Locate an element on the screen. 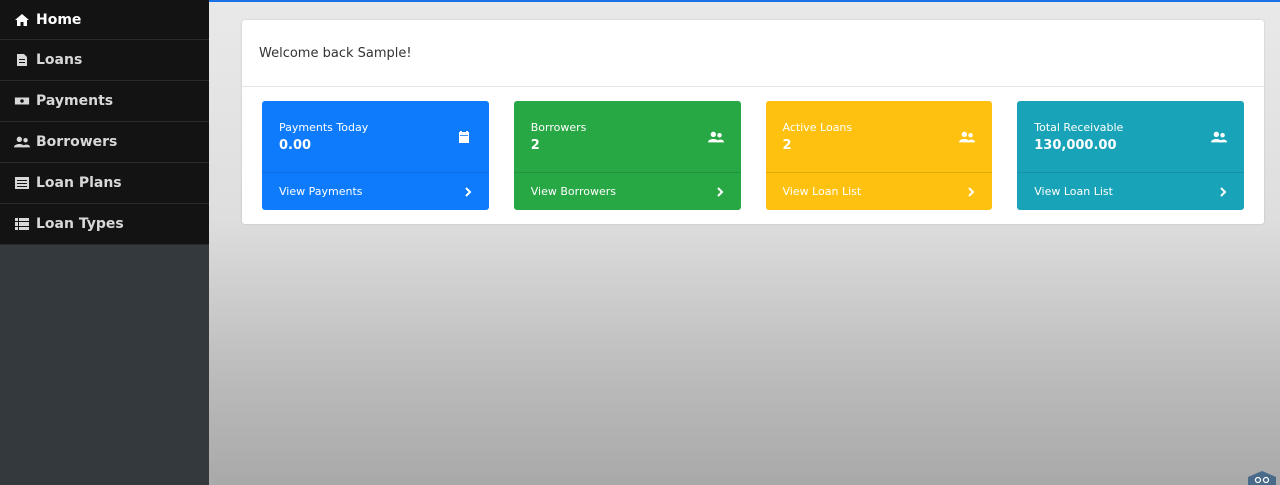 The image size is (1280, 485). watermark-logo-icon is located at coordinates (1262, 478).